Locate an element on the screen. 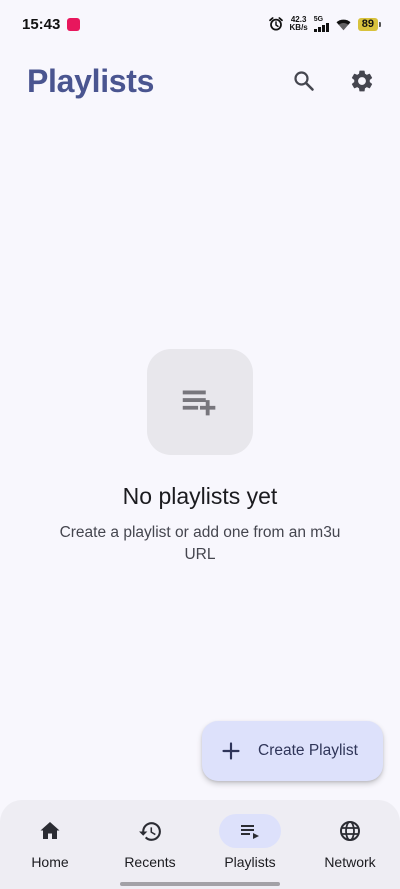 The width and height of the screenshot is (400, 889). battery-indicator: 89 is located at coordinates (369, 24).